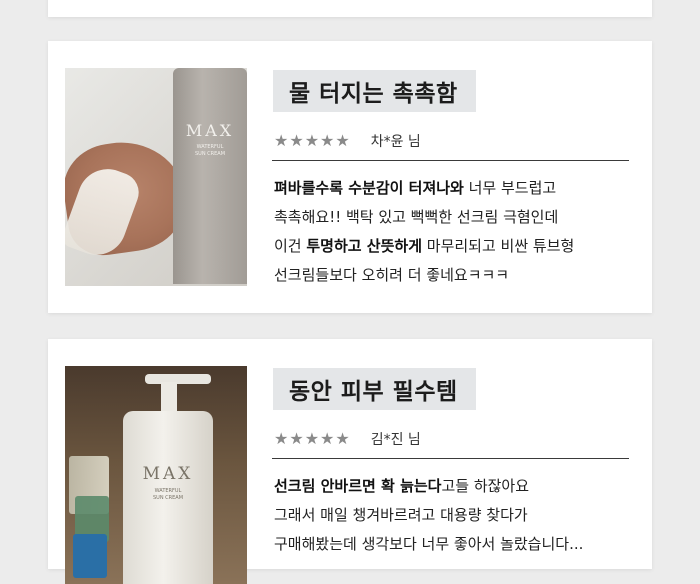 The width and height of the screenshot is (700, 584). Describe the element at coordinates (90, 556) in the screenshot. I see `perfume-bottle-image` at that location.